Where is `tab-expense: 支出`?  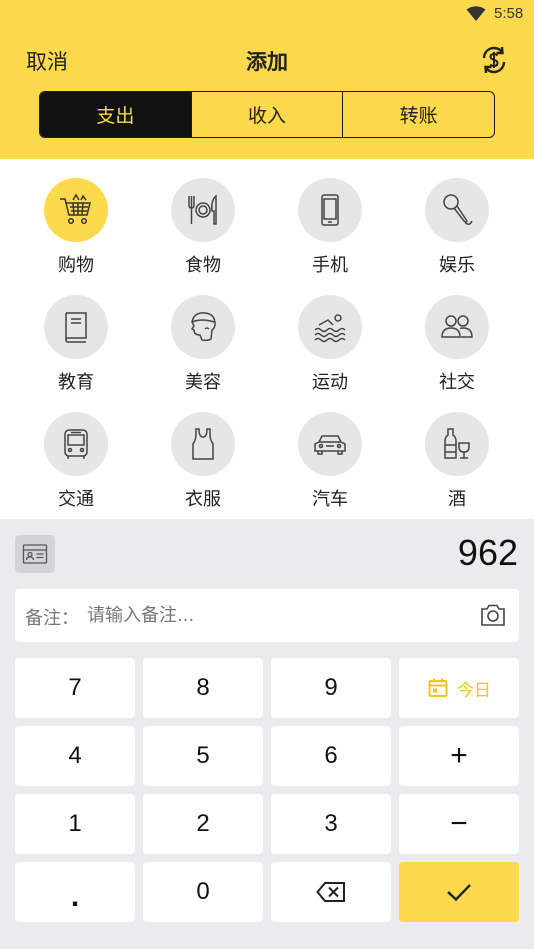 tab-expense: 支出 is located at coordinates (115, 114).